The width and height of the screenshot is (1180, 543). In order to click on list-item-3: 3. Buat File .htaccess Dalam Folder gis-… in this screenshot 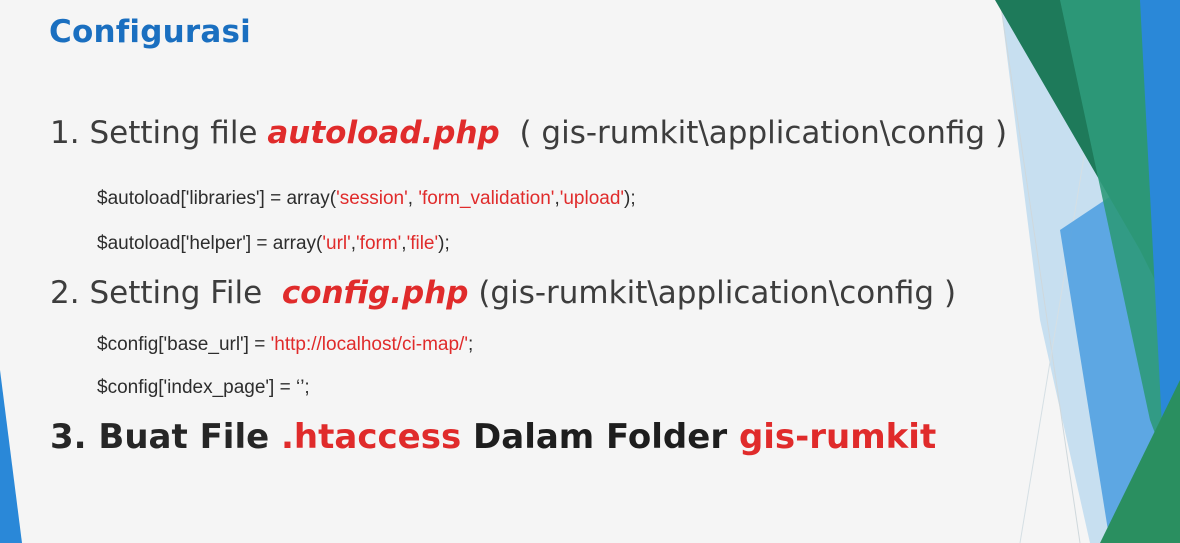, I will do `click(493, 437)`.